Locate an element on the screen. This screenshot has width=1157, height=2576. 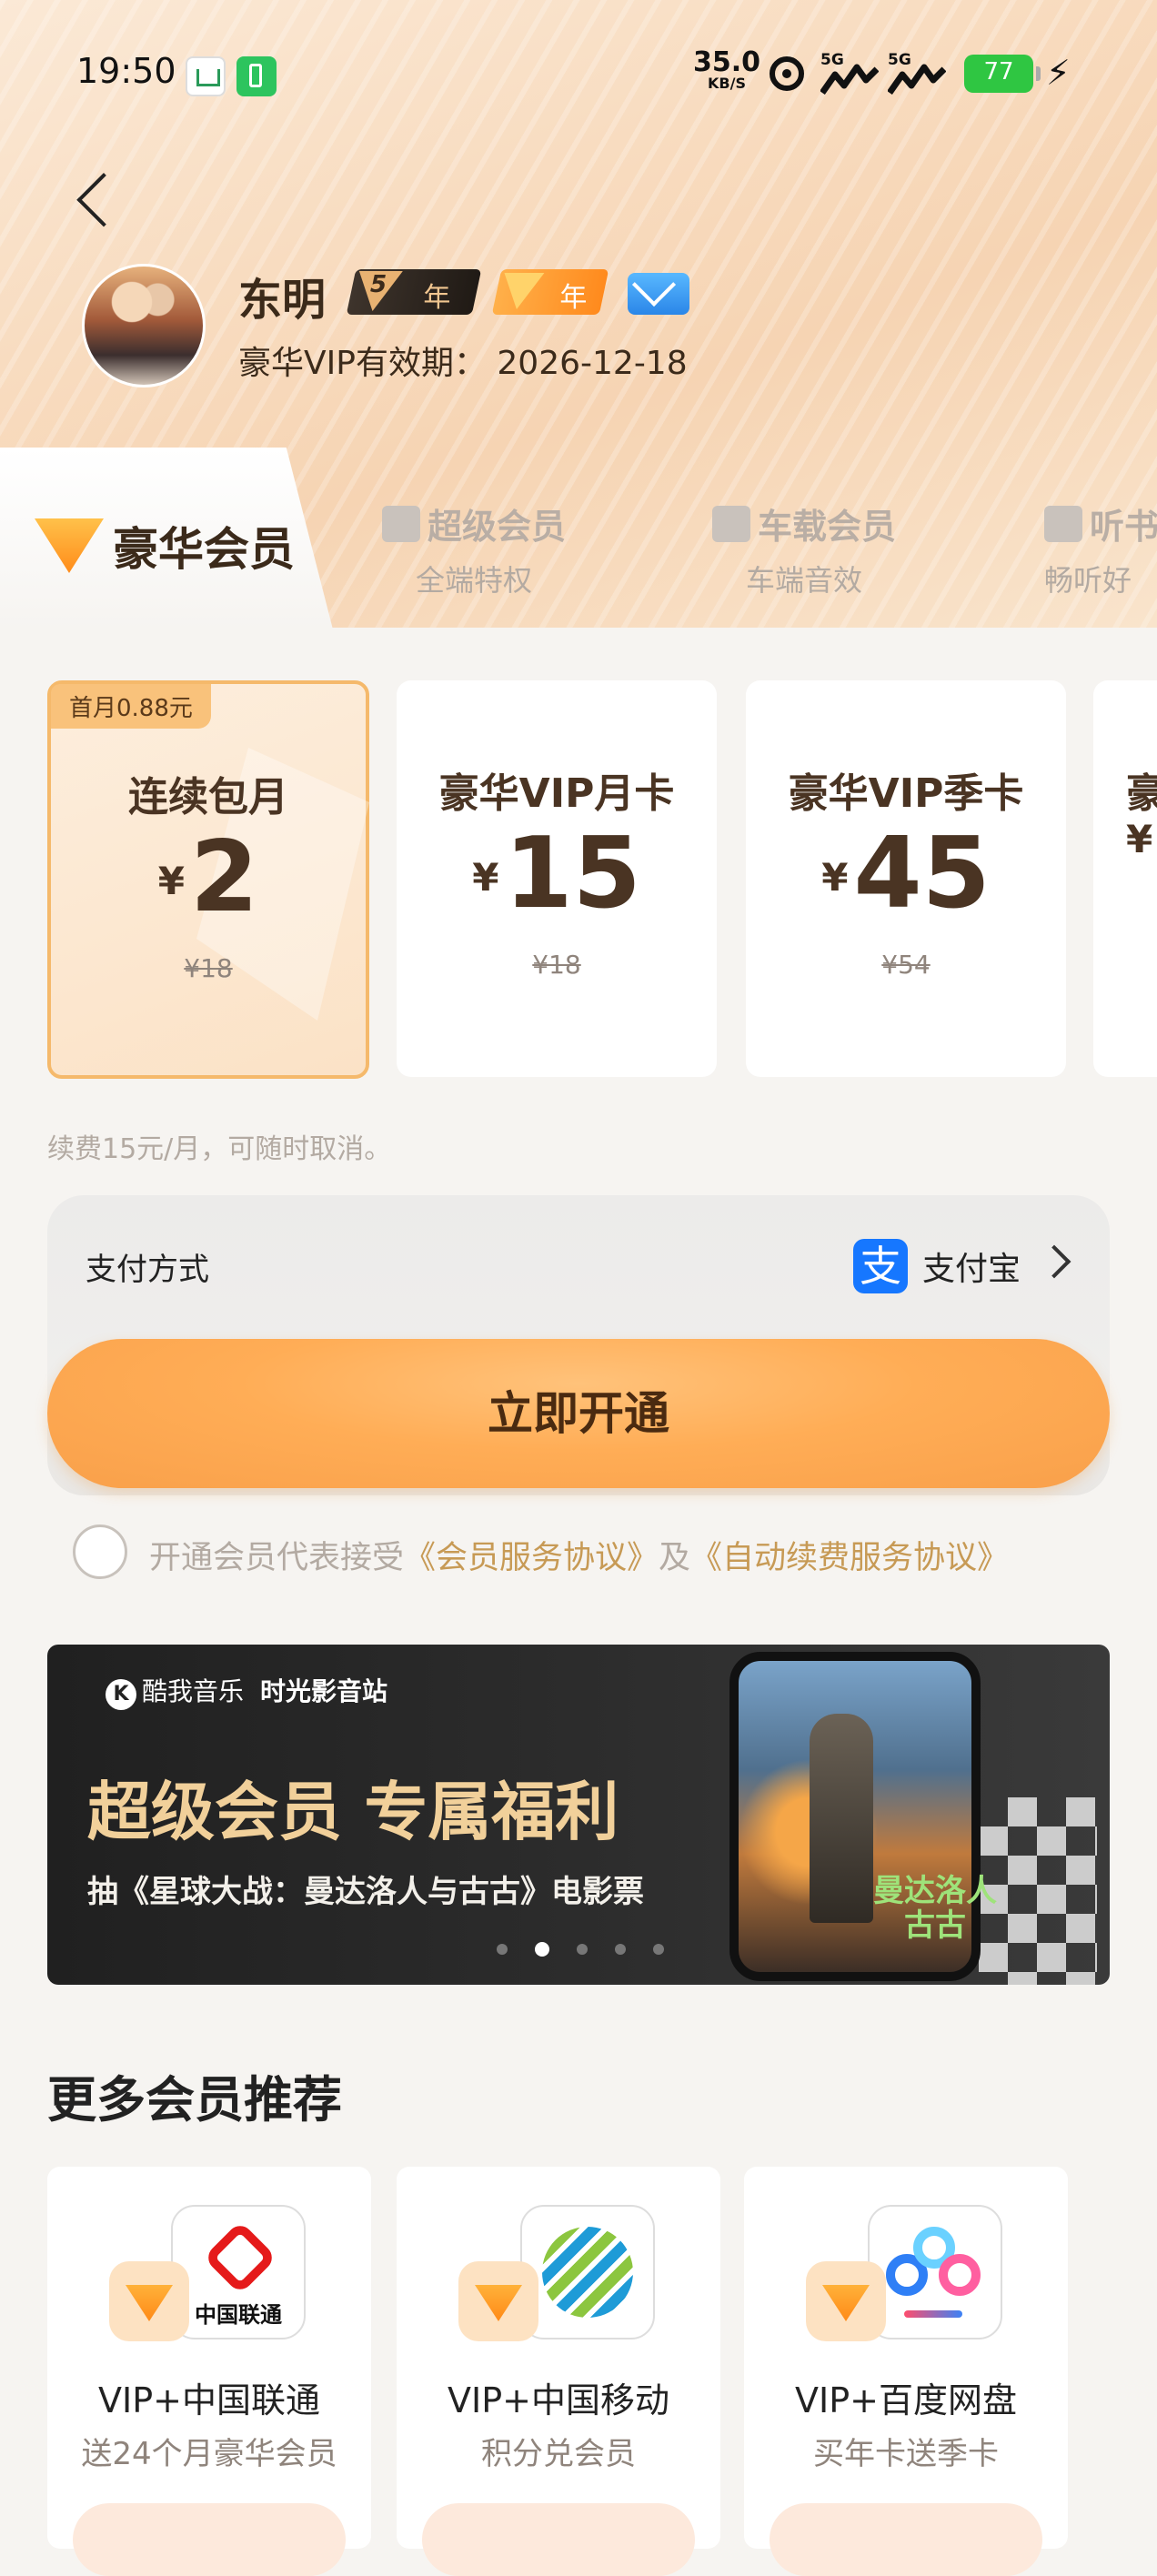
back-button is located at coordinates (100, 196).